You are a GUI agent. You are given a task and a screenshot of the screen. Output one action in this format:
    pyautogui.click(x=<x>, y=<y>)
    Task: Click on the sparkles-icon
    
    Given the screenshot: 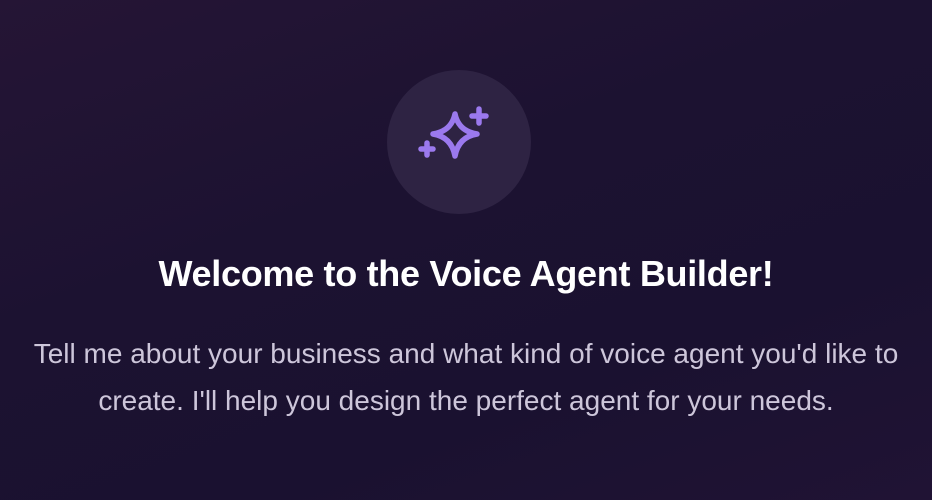 What is the action you would take?
    pyautogui.click(x=453, y=132)
    